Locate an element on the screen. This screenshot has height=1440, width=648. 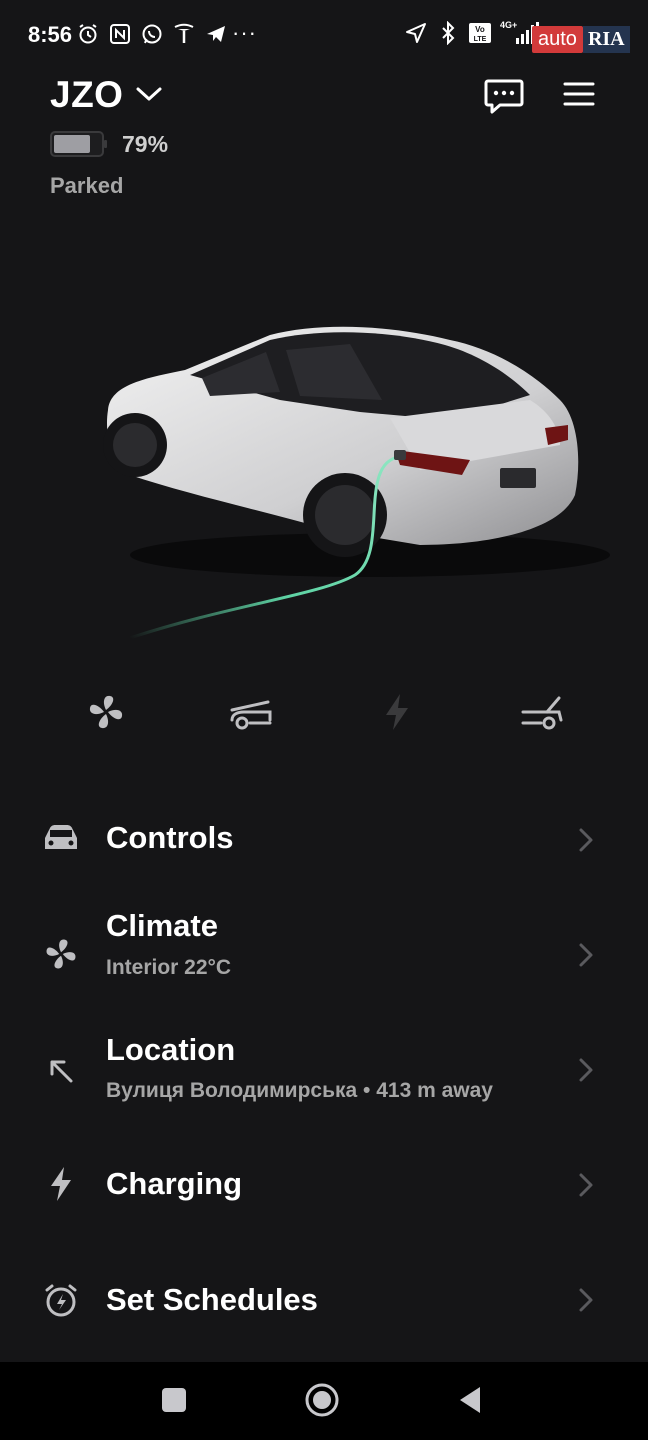
schedules-title: Set Schedules is located at coordinates (212, 1299).